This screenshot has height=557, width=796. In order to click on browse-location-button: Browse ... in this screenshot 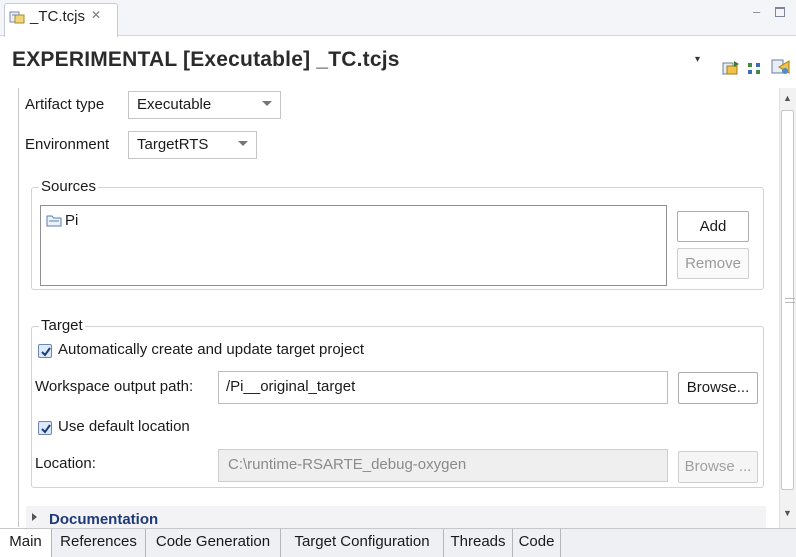, I will do `click(718, 467)`.